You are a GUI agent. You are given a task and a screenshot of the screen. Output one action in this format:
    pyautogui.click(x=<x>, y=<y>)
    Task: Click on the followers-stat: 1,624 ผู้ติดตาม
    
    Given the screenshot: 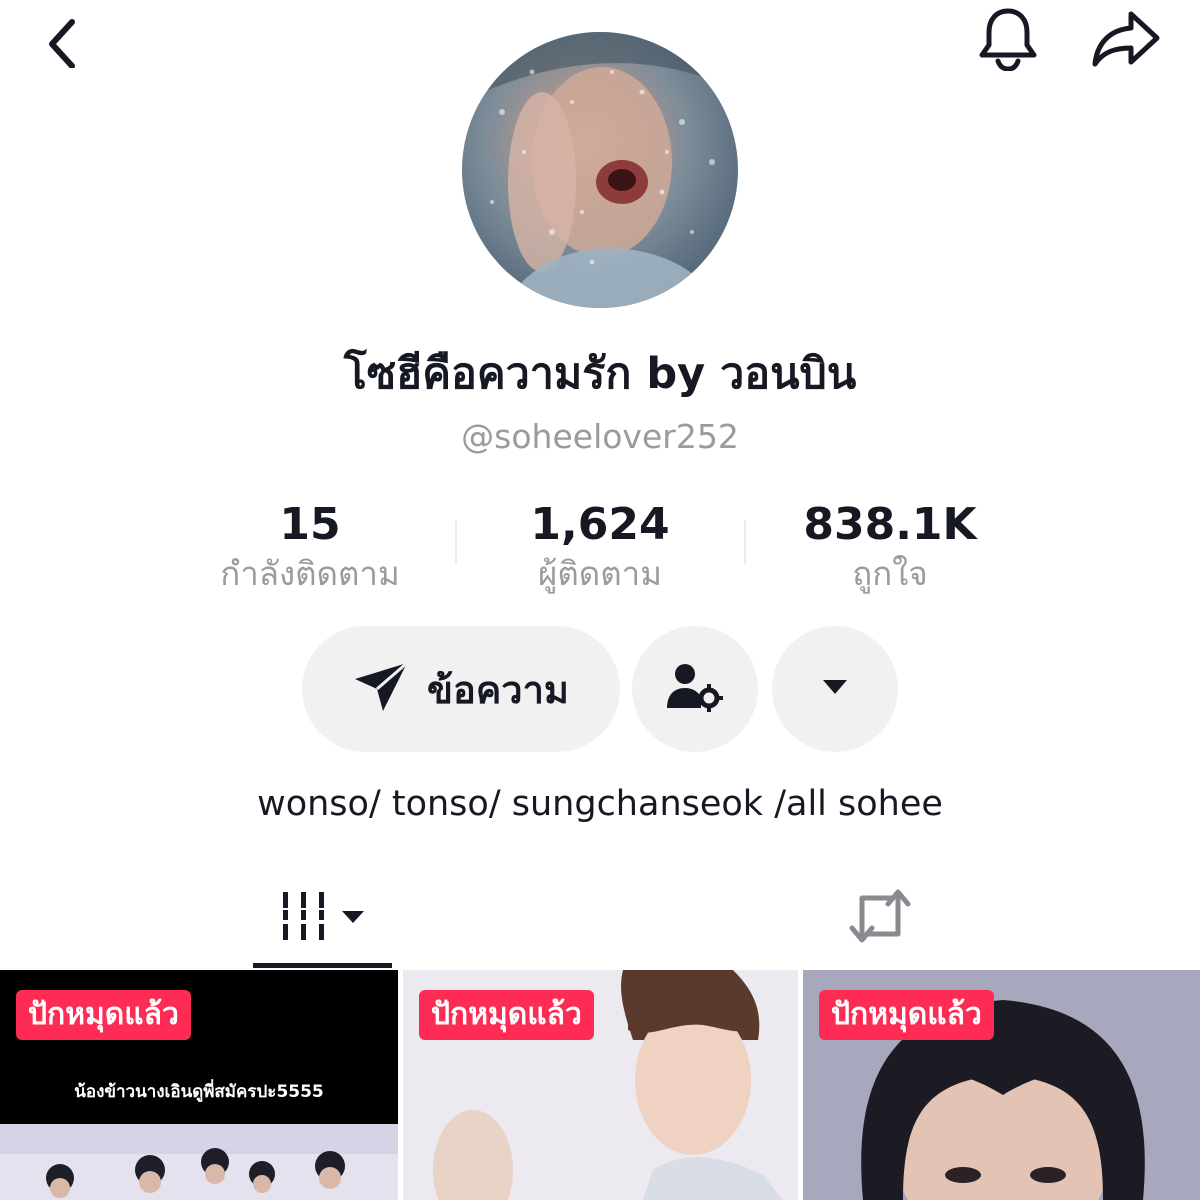 What is the action you would take?
    pyautogui.click(x=600, y=547)
    